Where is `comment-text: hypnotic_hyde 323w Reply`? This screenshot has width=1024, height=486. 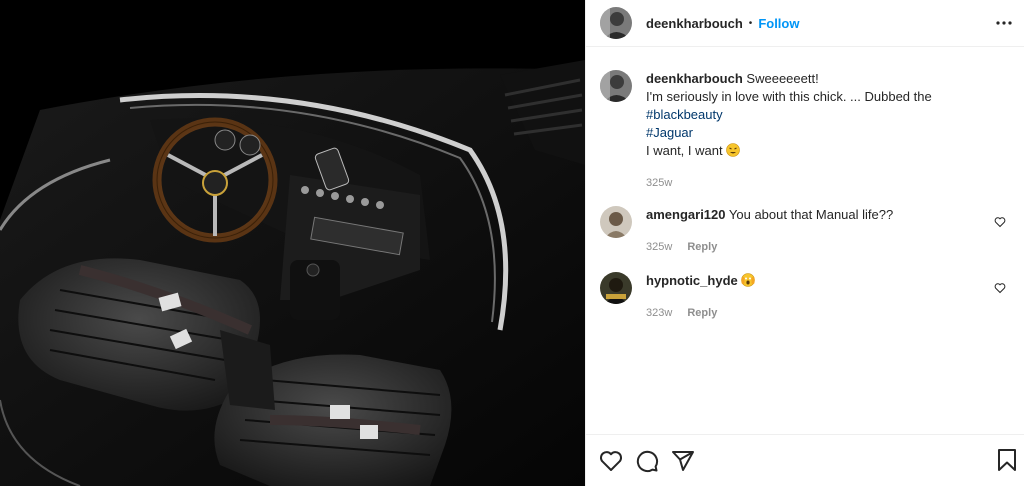 comment-text: hypnotic_hyde 323w Reply is located at coordinates (827, 297).